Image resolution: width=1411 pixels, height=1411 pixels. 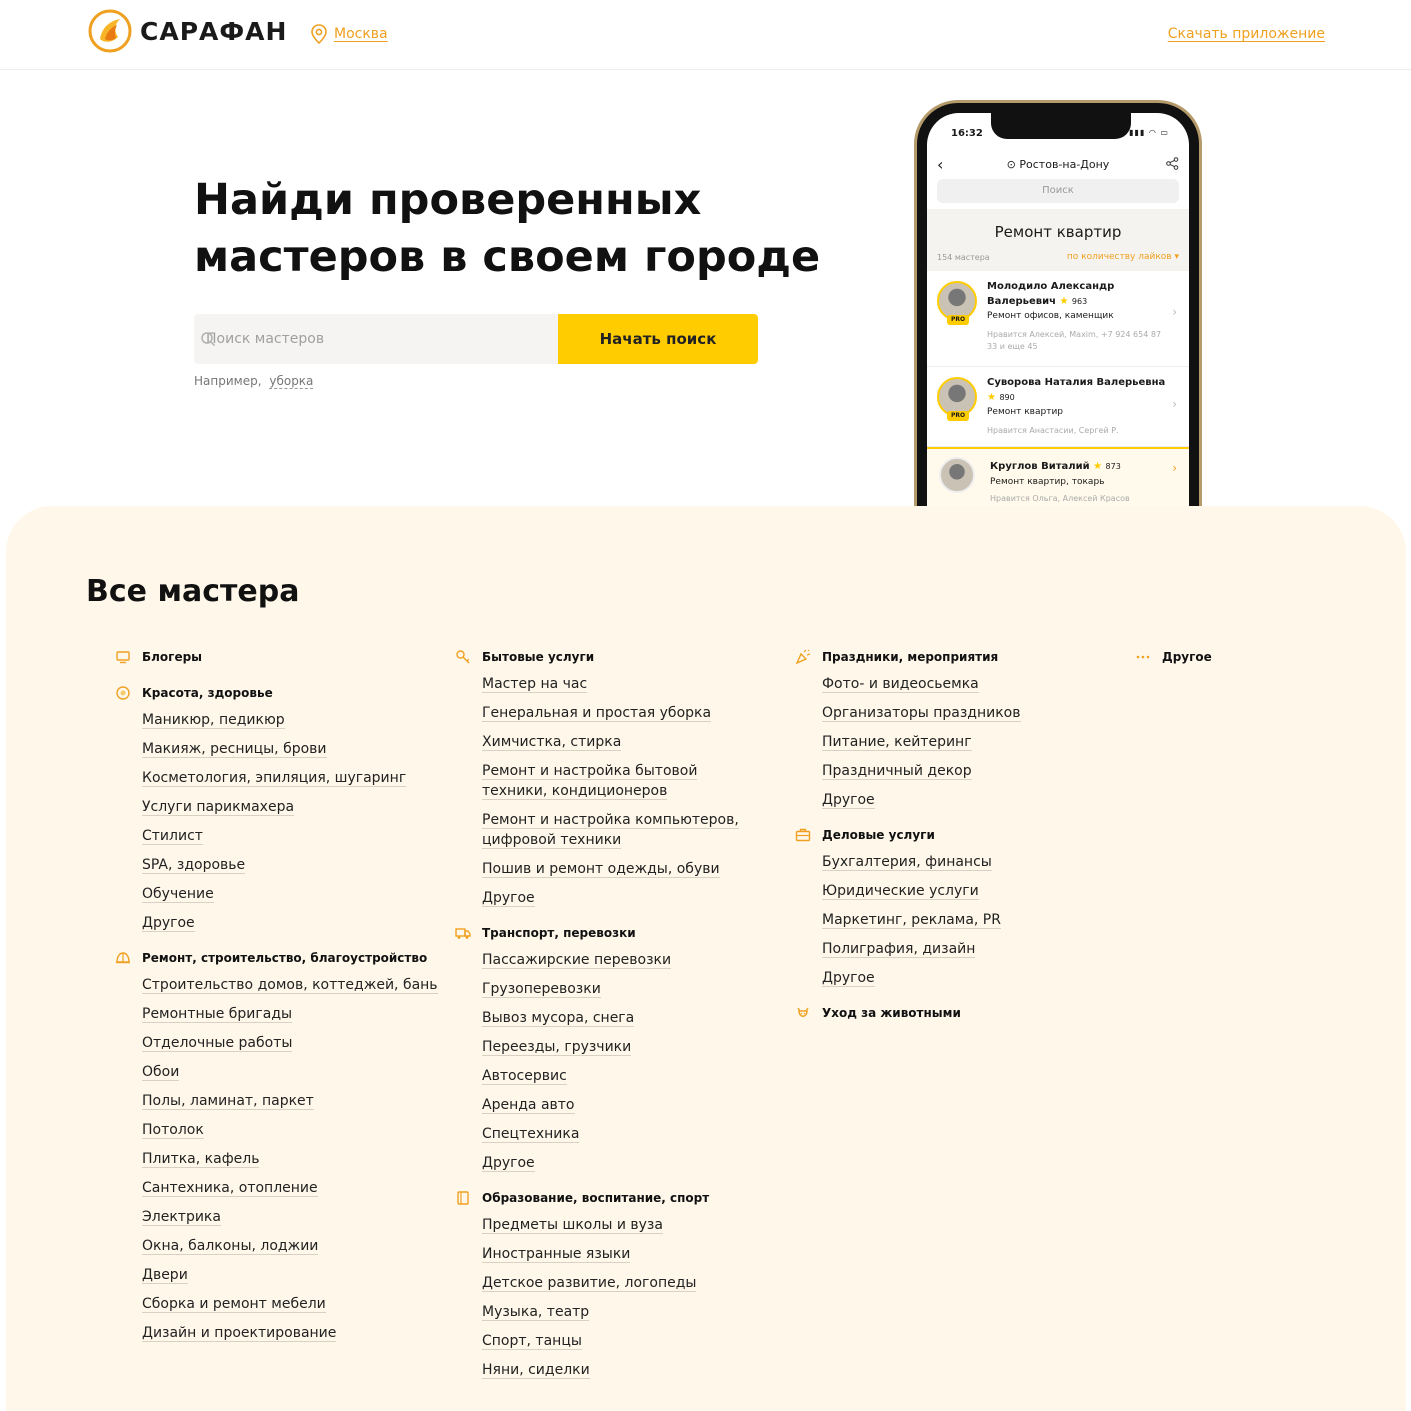 I want to click on subcategory-link: Генеральная и простая уборка, so click(x=597, y=713).